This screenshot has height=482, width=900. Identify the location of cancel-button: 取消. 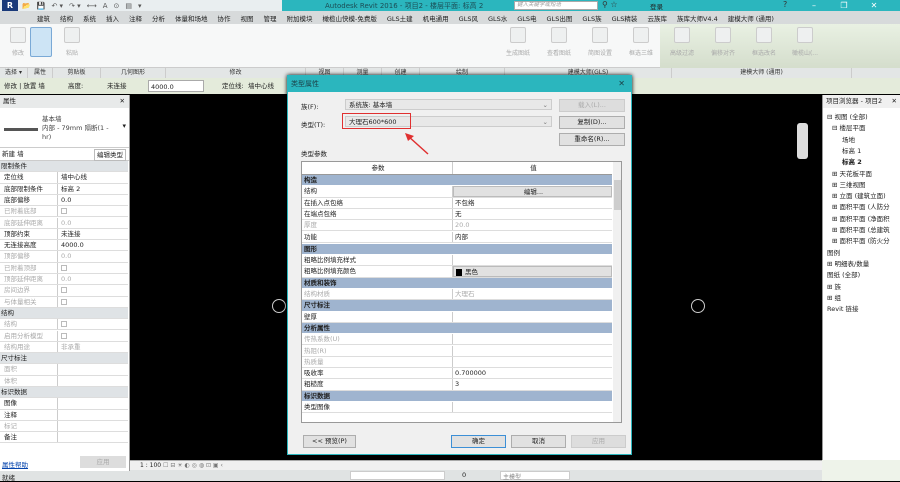
(538, 441).